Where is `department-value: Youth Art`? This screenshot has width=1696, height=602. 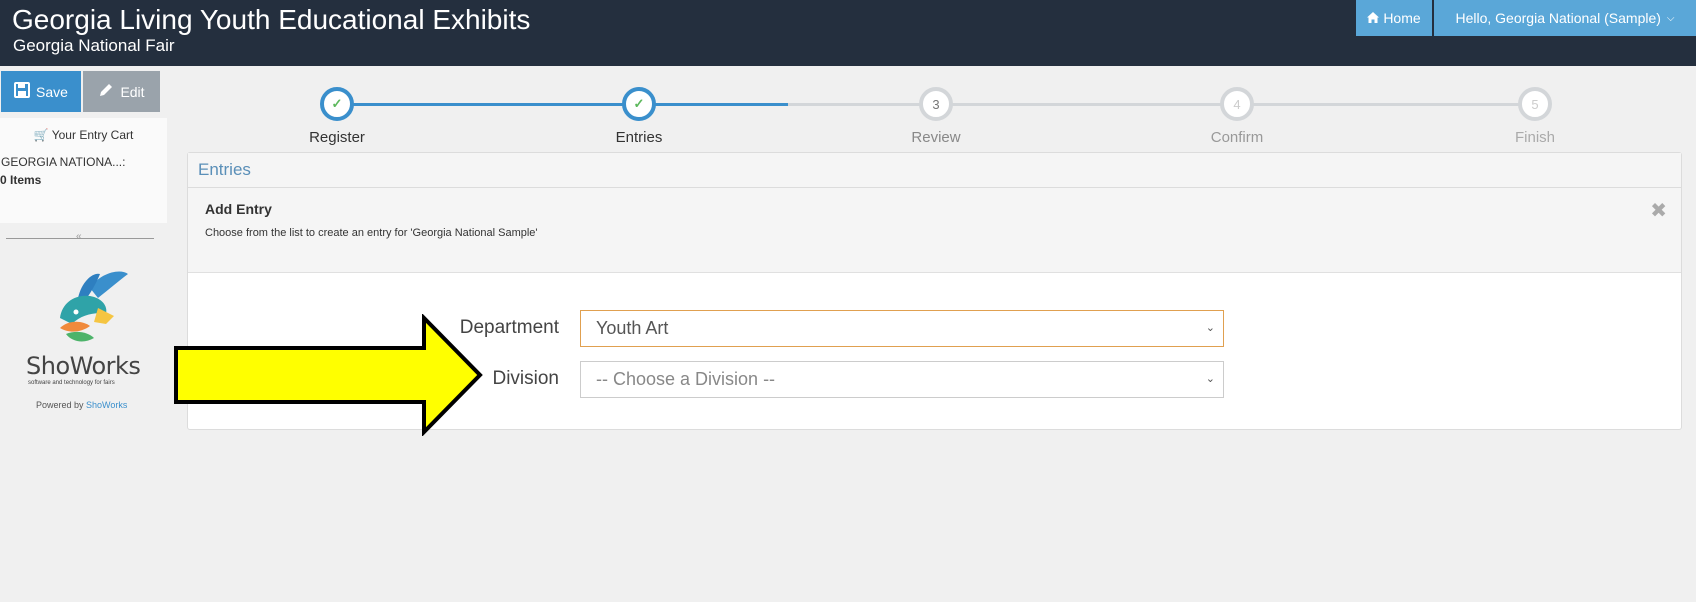
department-value: Youth Art is located at coordinates (632, 328).